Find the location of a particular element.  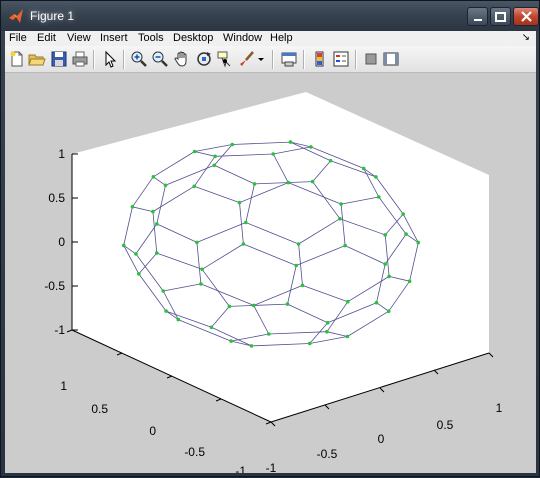

edit-plot-button is located at coordinates (110, 59).